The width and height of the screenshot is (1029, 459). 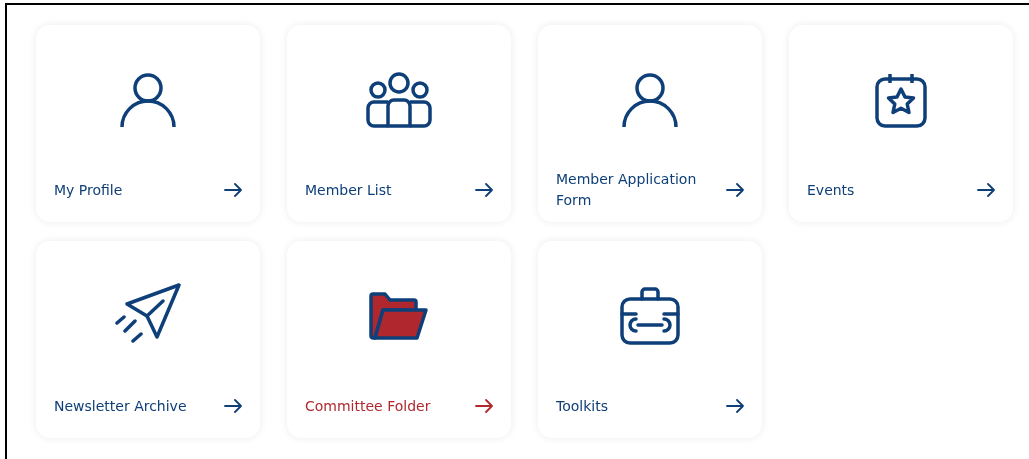 What do you see at coordinates (88, 190) in the screenshot?
I see `tile-label: My Profile` at bounding box center [88, 190].